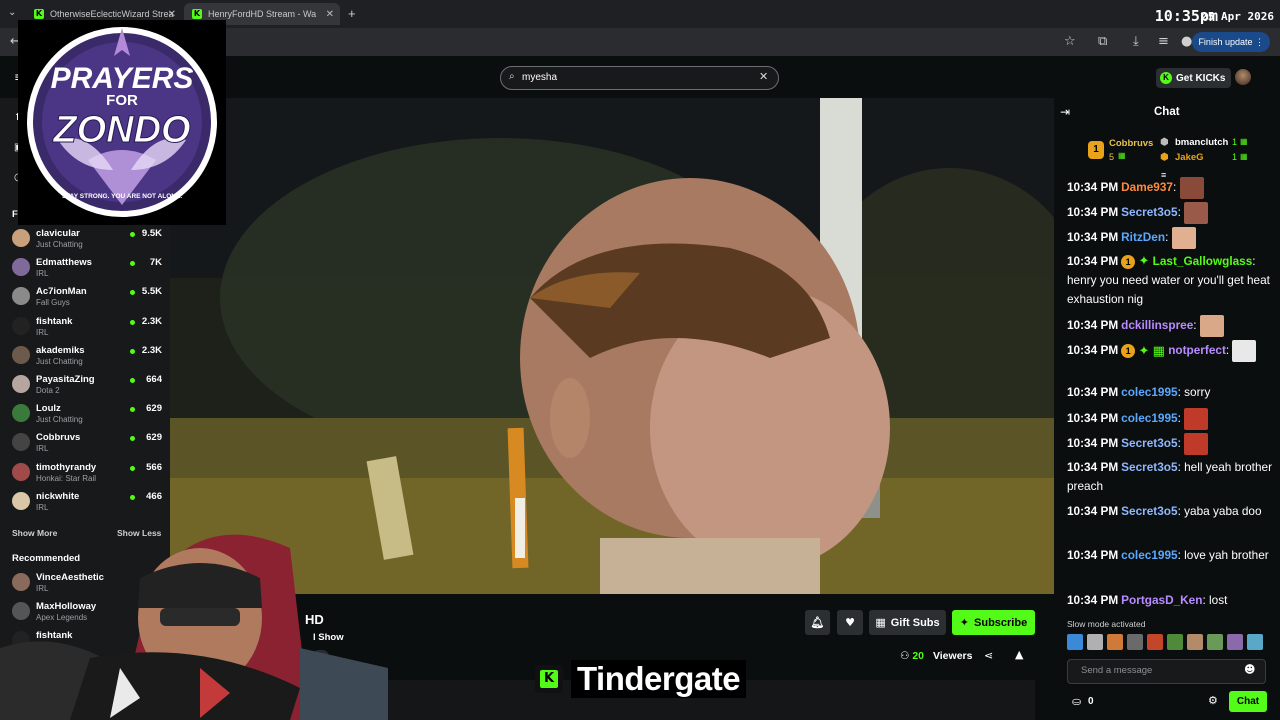  What do you see at coordinates (1201, 78) in the screenshot?
I see `get-kicks-label: Get KICKs` at bounding box center [1201, 78].